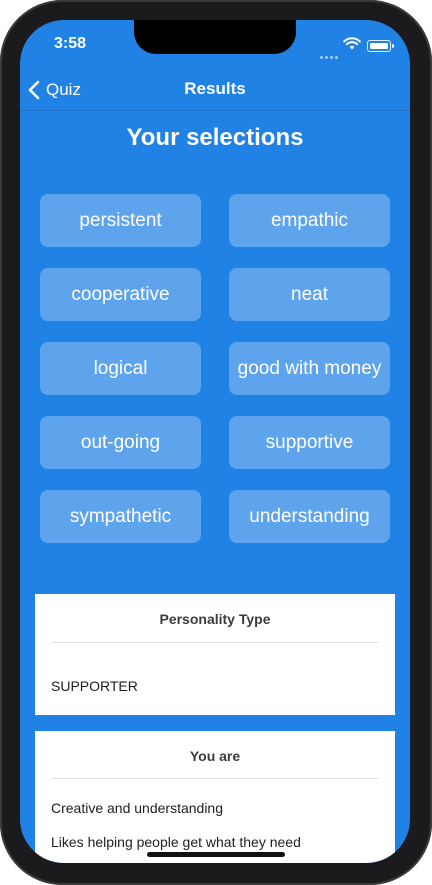 The height and width of the screenshot is (885, 432). I want to click on personality-type-value: SUPPORTER, so click(94, 686).